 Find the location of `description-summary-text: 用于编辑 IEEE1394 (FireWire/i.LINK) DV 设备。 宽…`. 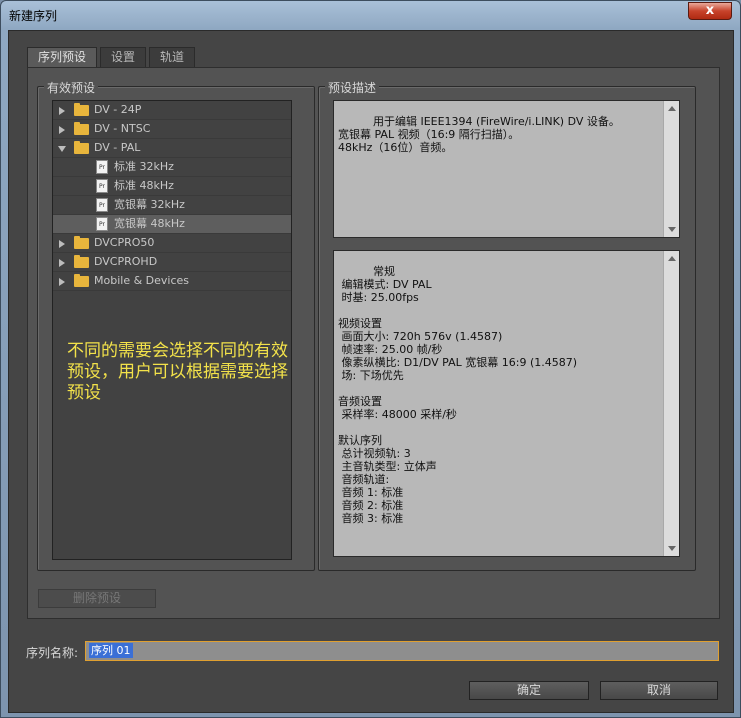

description-summary-text: 用于编辑 IEEE1394 (FireWire/i.LINK) DV 设备。 宽… is located at coordinates (479, 134).